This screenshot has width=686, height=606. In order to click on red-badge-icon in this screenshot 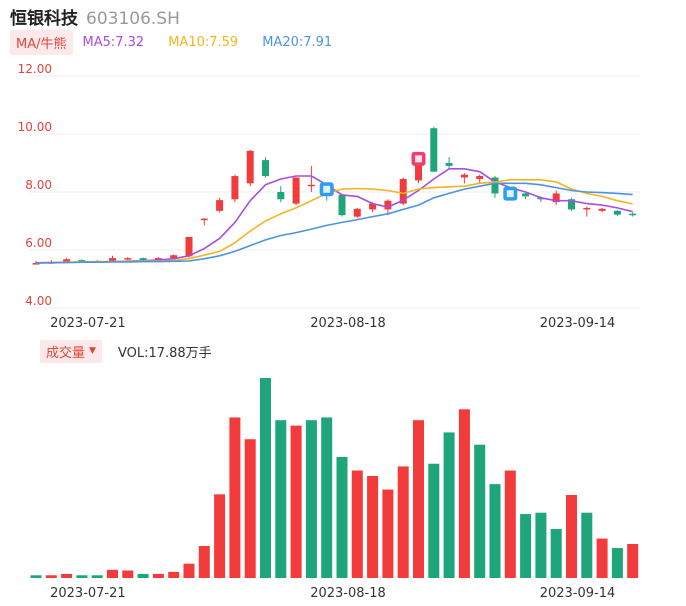, I will do `click(418, 158)`.